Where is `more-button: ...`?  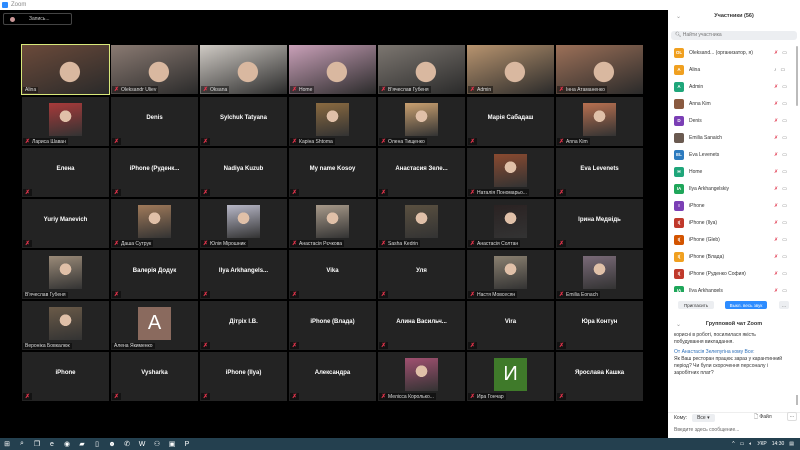 more-button: ... is located at coordinates (784, 305).